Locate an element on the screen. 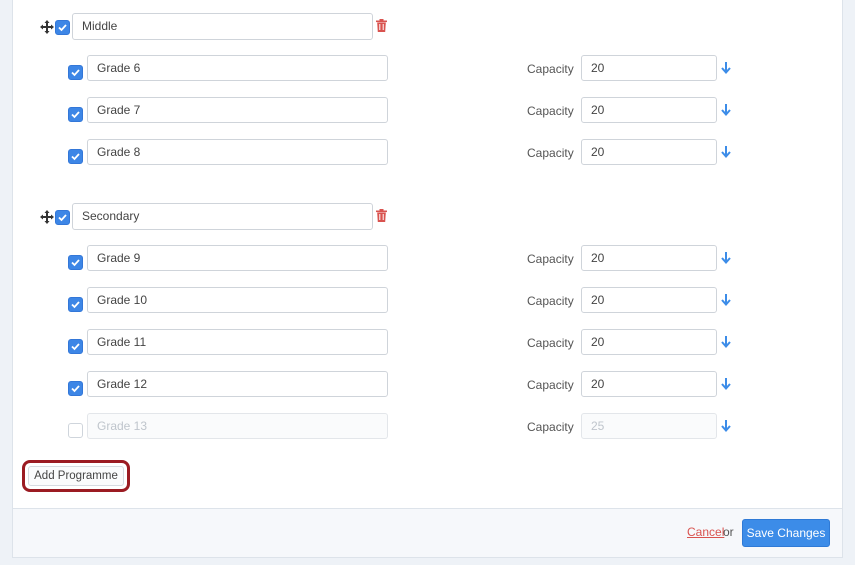  grade-name-input: Grade 6 is located at coordinates (237, 68).